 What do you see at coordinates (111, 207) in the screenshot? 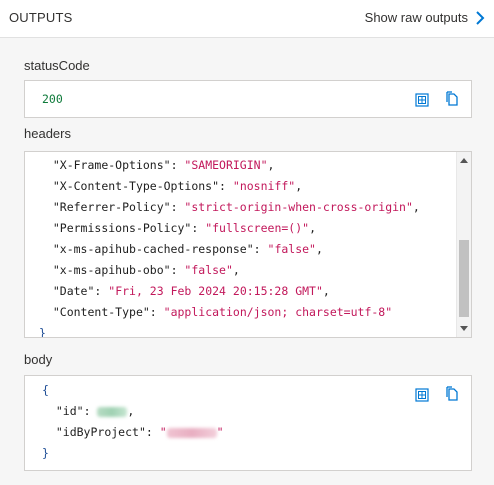
I see `header-key: "Referrer-Policy"` at bounding box center [111, 207].